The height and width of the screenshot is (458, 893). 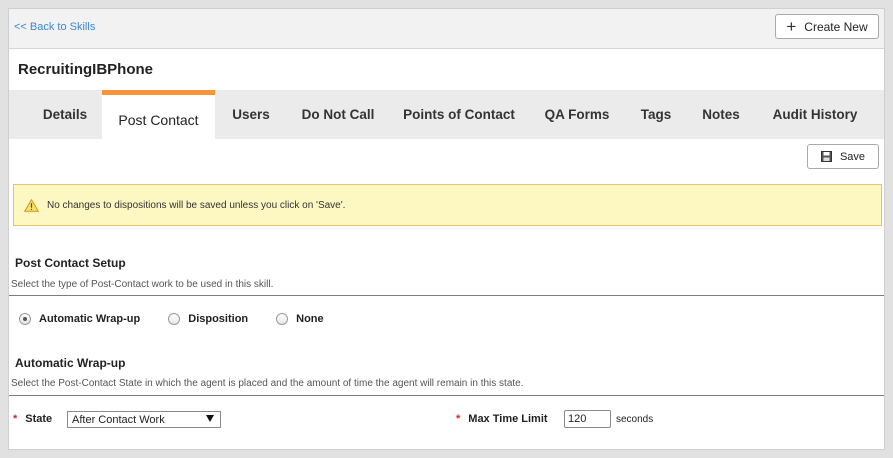 What do you see at coordinates (656, 114) in the screenshot?
I see `tab-tags: Tags` at bounding box center [656, 114].